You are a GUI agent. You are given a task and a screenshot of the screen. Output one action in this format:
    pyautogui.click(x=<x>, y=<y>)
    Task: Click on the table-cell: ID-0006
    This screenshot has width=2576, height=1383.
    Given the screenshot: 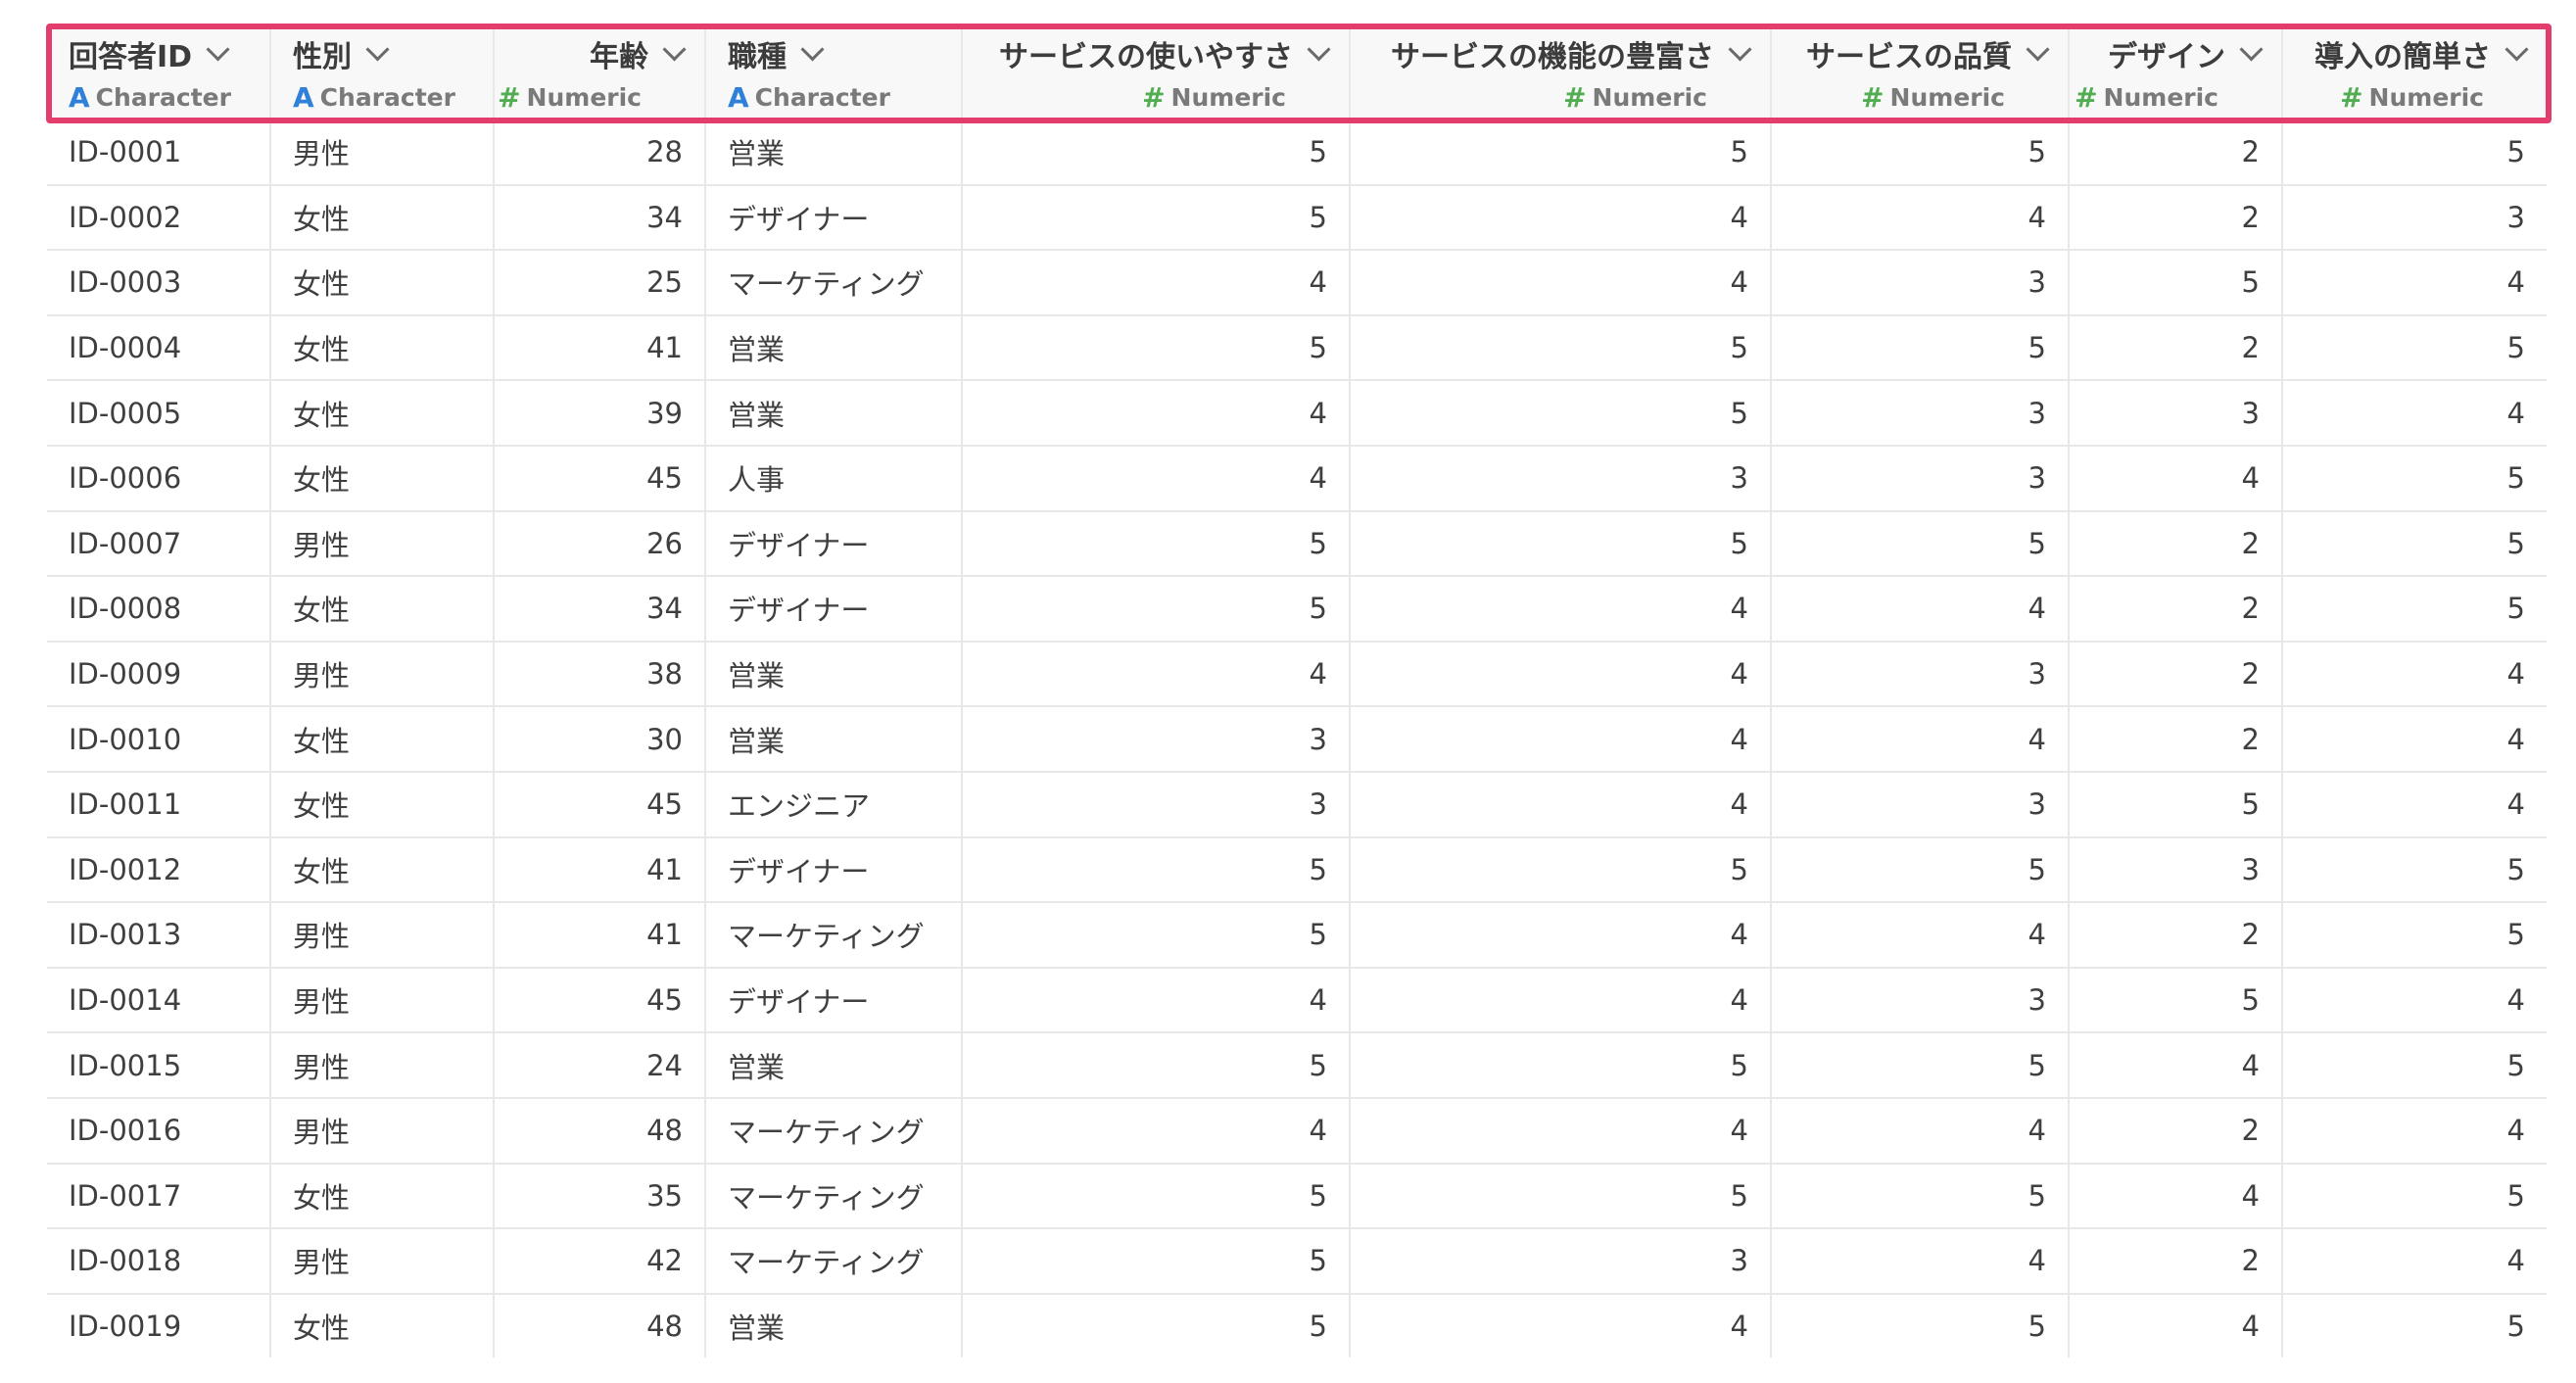 What is the action you would take?
    pyautogui.click(x=159, y=478)
    